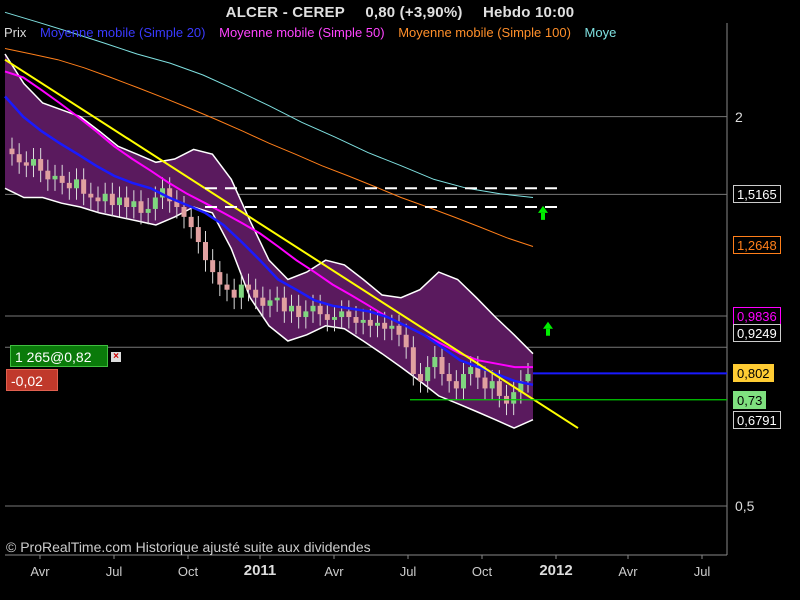 This screenshot has width=800, height=600. Describe the element at coordinates (556, 570) in the screenshot. I see `x-tick-label: 2012` at that location.